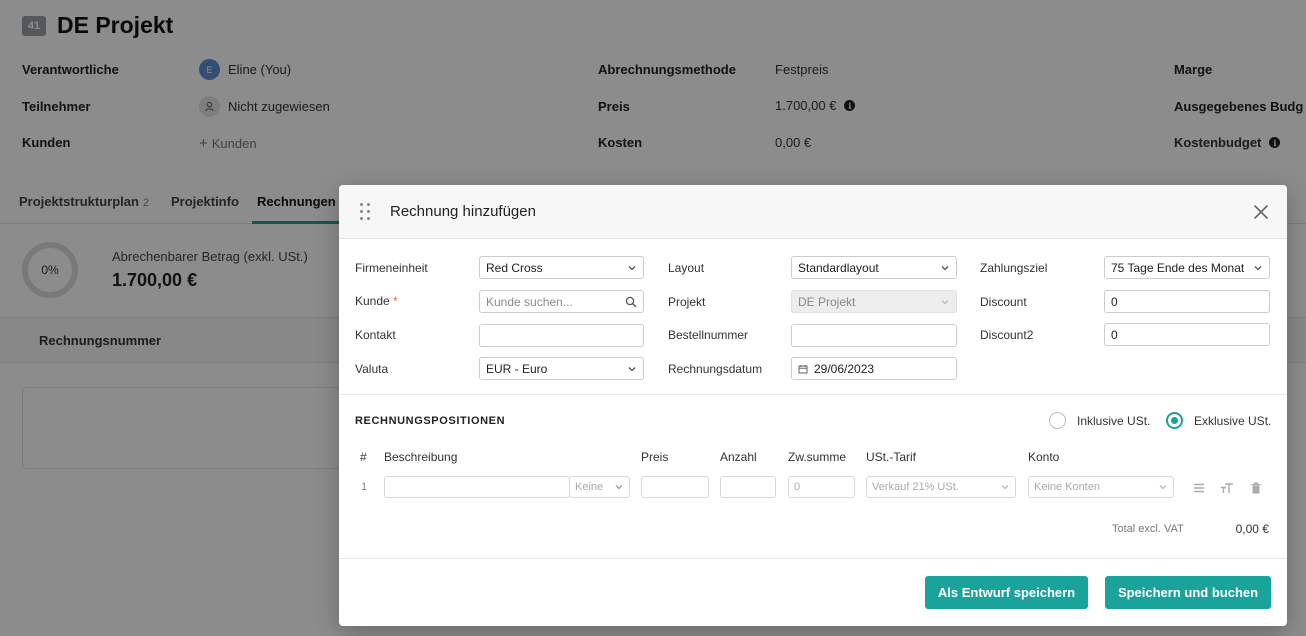 Image resolution: width=1306 pixels, height=636 pixels. Describe the element at coordinates (655, 457) in the screenshot. I see `col-price: Preis` at that location.